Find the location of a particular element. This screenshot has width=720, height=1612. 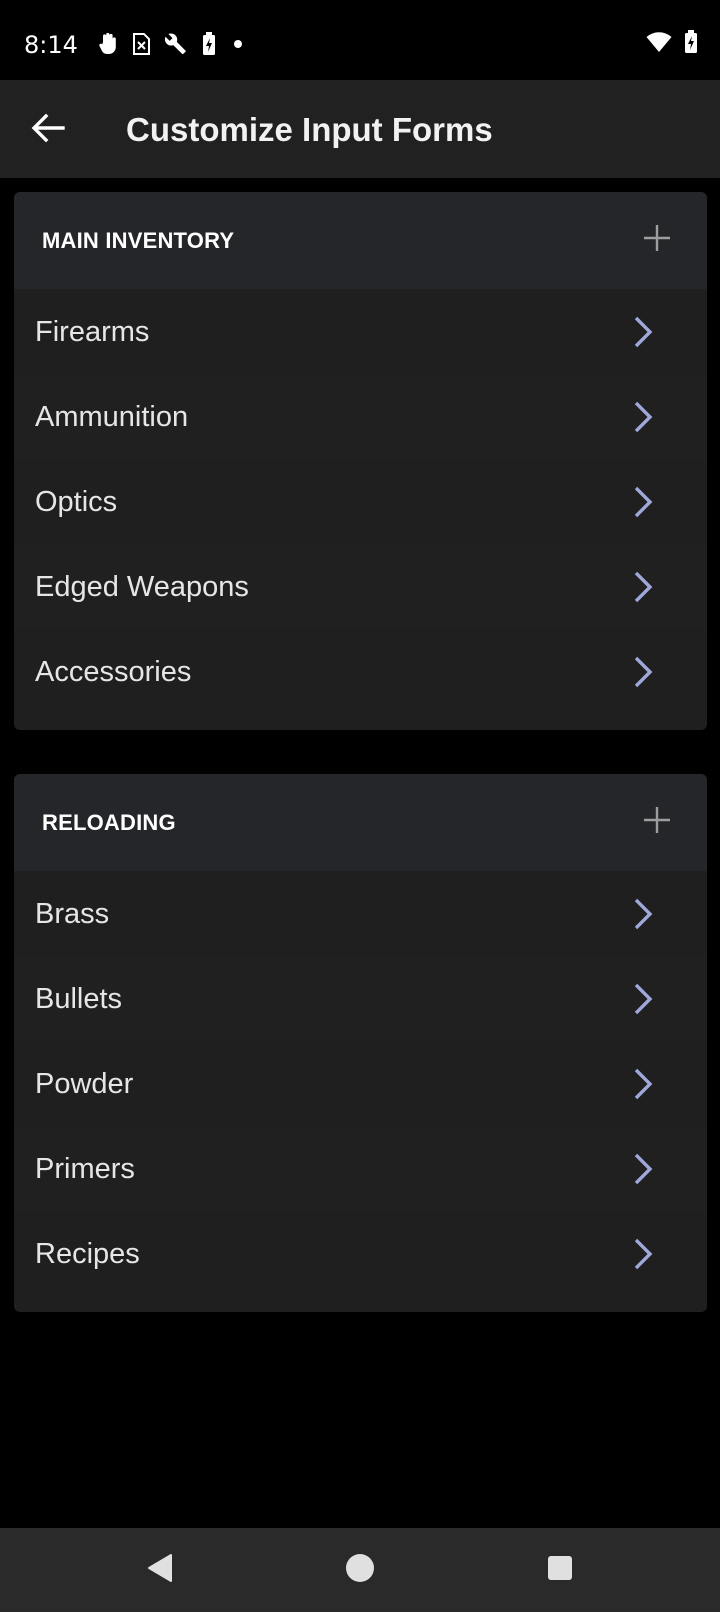

list-item-label: Firearms is located at coordinates (92, 332).